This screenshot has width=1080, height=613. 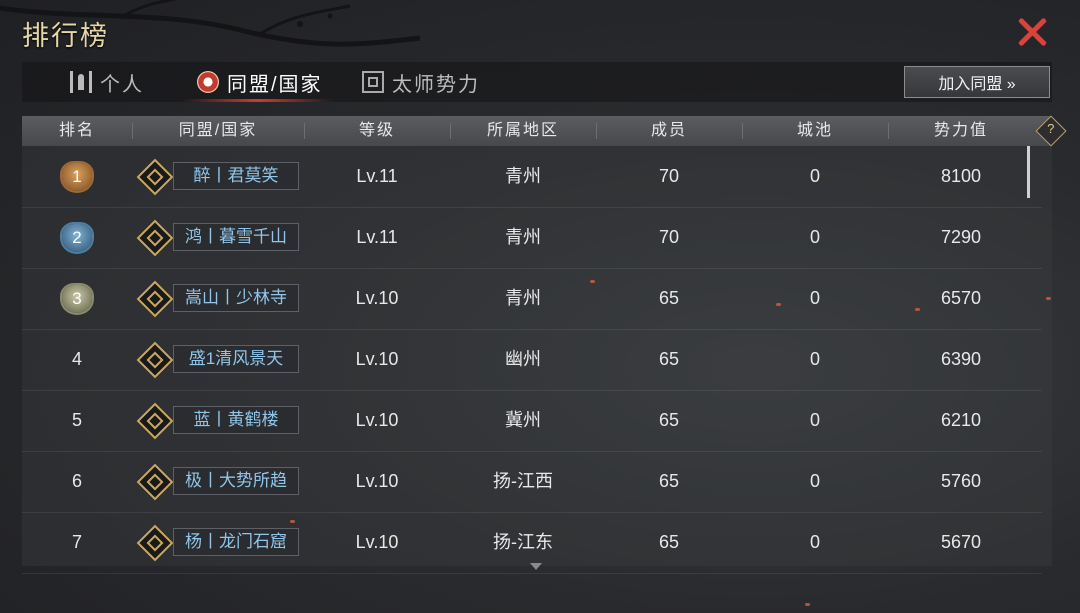 I want to click on table-row: 5 蓝丨黄鹤楼 Lv.10 冀州 65 0 6210, so click(x=532, y=421).